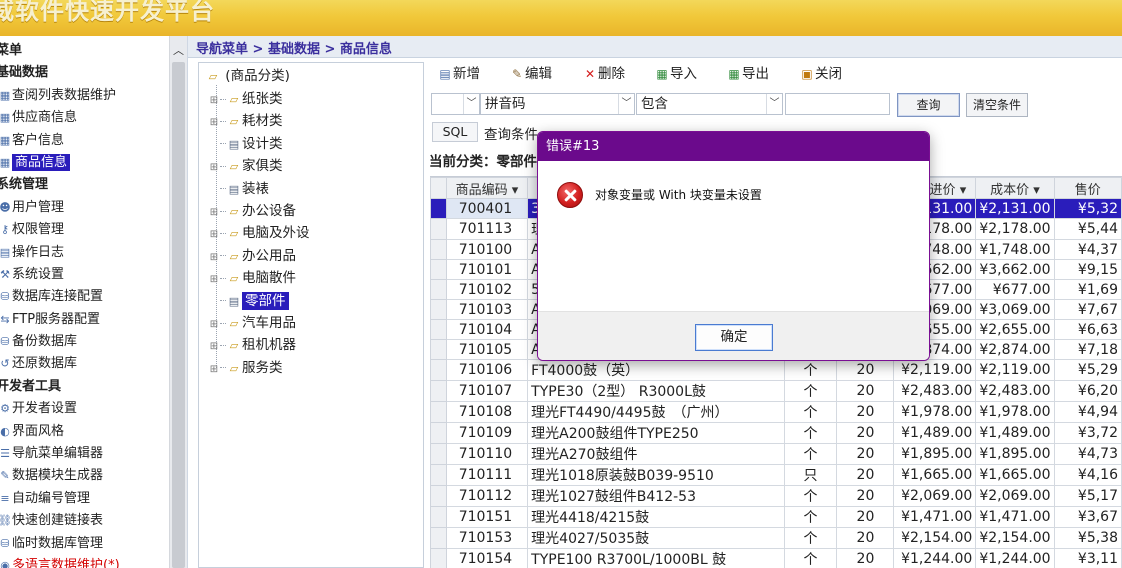 This screenshot has height=568, width=1122. I want to click on cell-name: 理光4418/4215鼓, so click(656, 517).